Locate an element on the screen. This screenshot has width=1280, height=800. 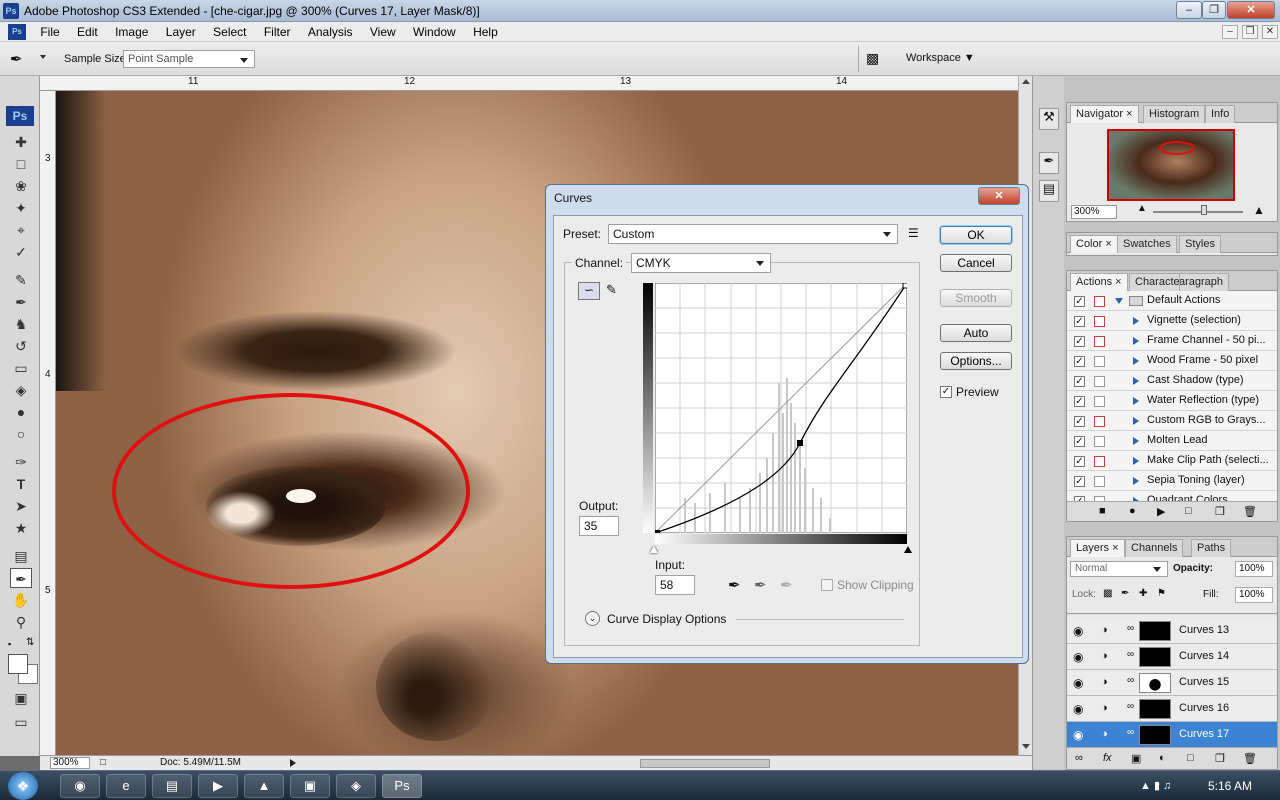
navigator-zoom-field: 300% is located at coordinates (1094, 212).